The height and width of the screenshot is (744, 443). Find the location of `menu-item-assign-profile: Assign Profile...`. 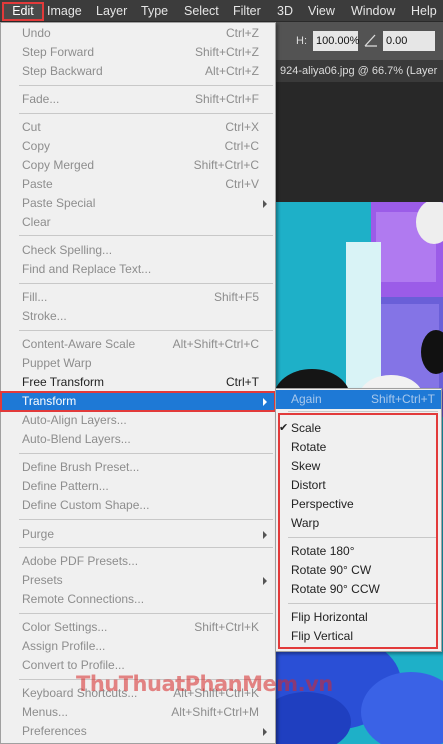

menu-item-assign-profile: Assign Profile... is located at coordinates (138, 646).